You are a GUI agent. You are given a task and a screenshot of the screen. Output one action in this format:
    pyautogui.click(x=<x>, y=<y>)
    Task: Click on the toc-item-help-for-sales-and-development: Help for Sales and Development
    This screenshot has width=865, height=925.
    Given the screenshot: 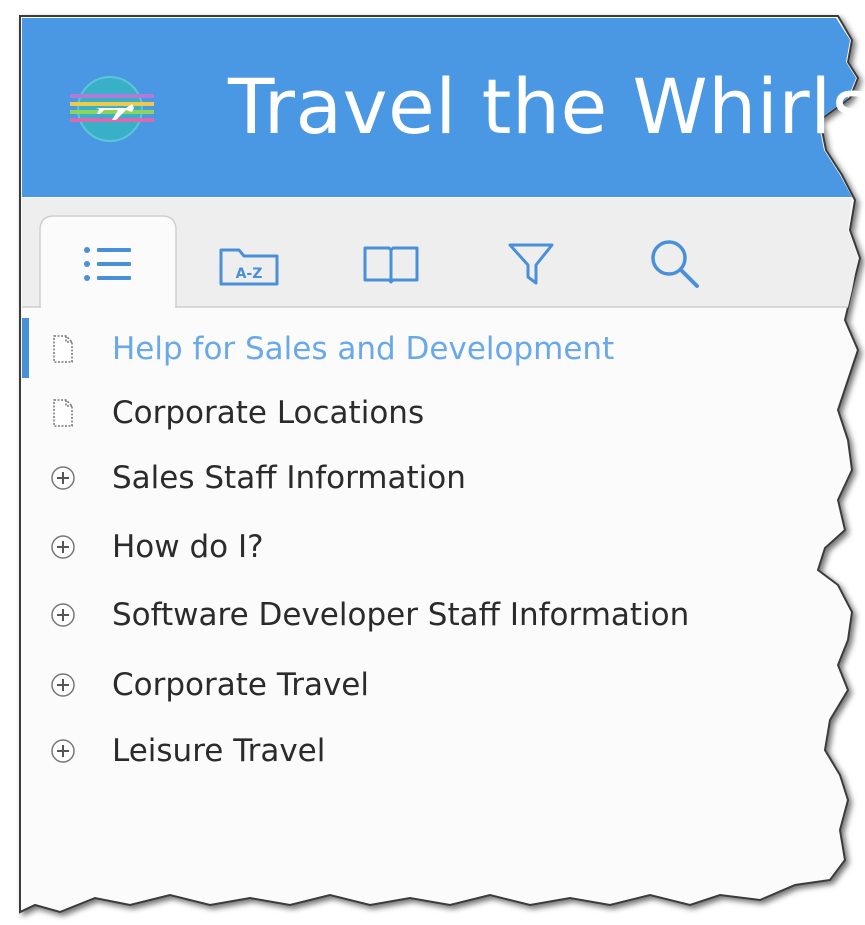 What is the action you would take?
    pyautogui.click(x=437, y=349)
    